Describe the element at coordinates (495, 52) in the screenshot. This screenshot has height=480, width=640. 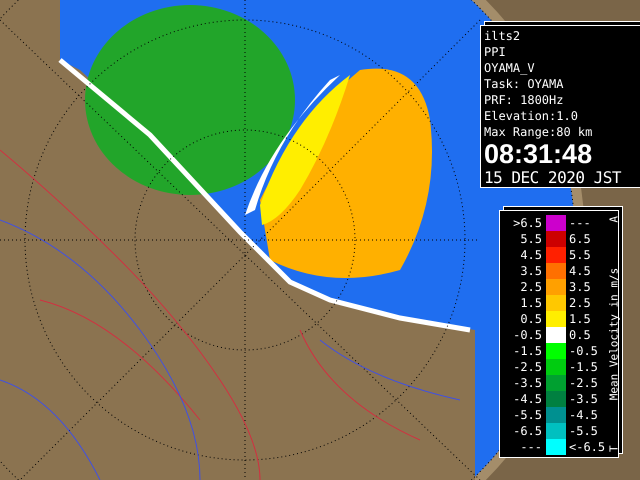
I see `info-text: PPI` at that location.